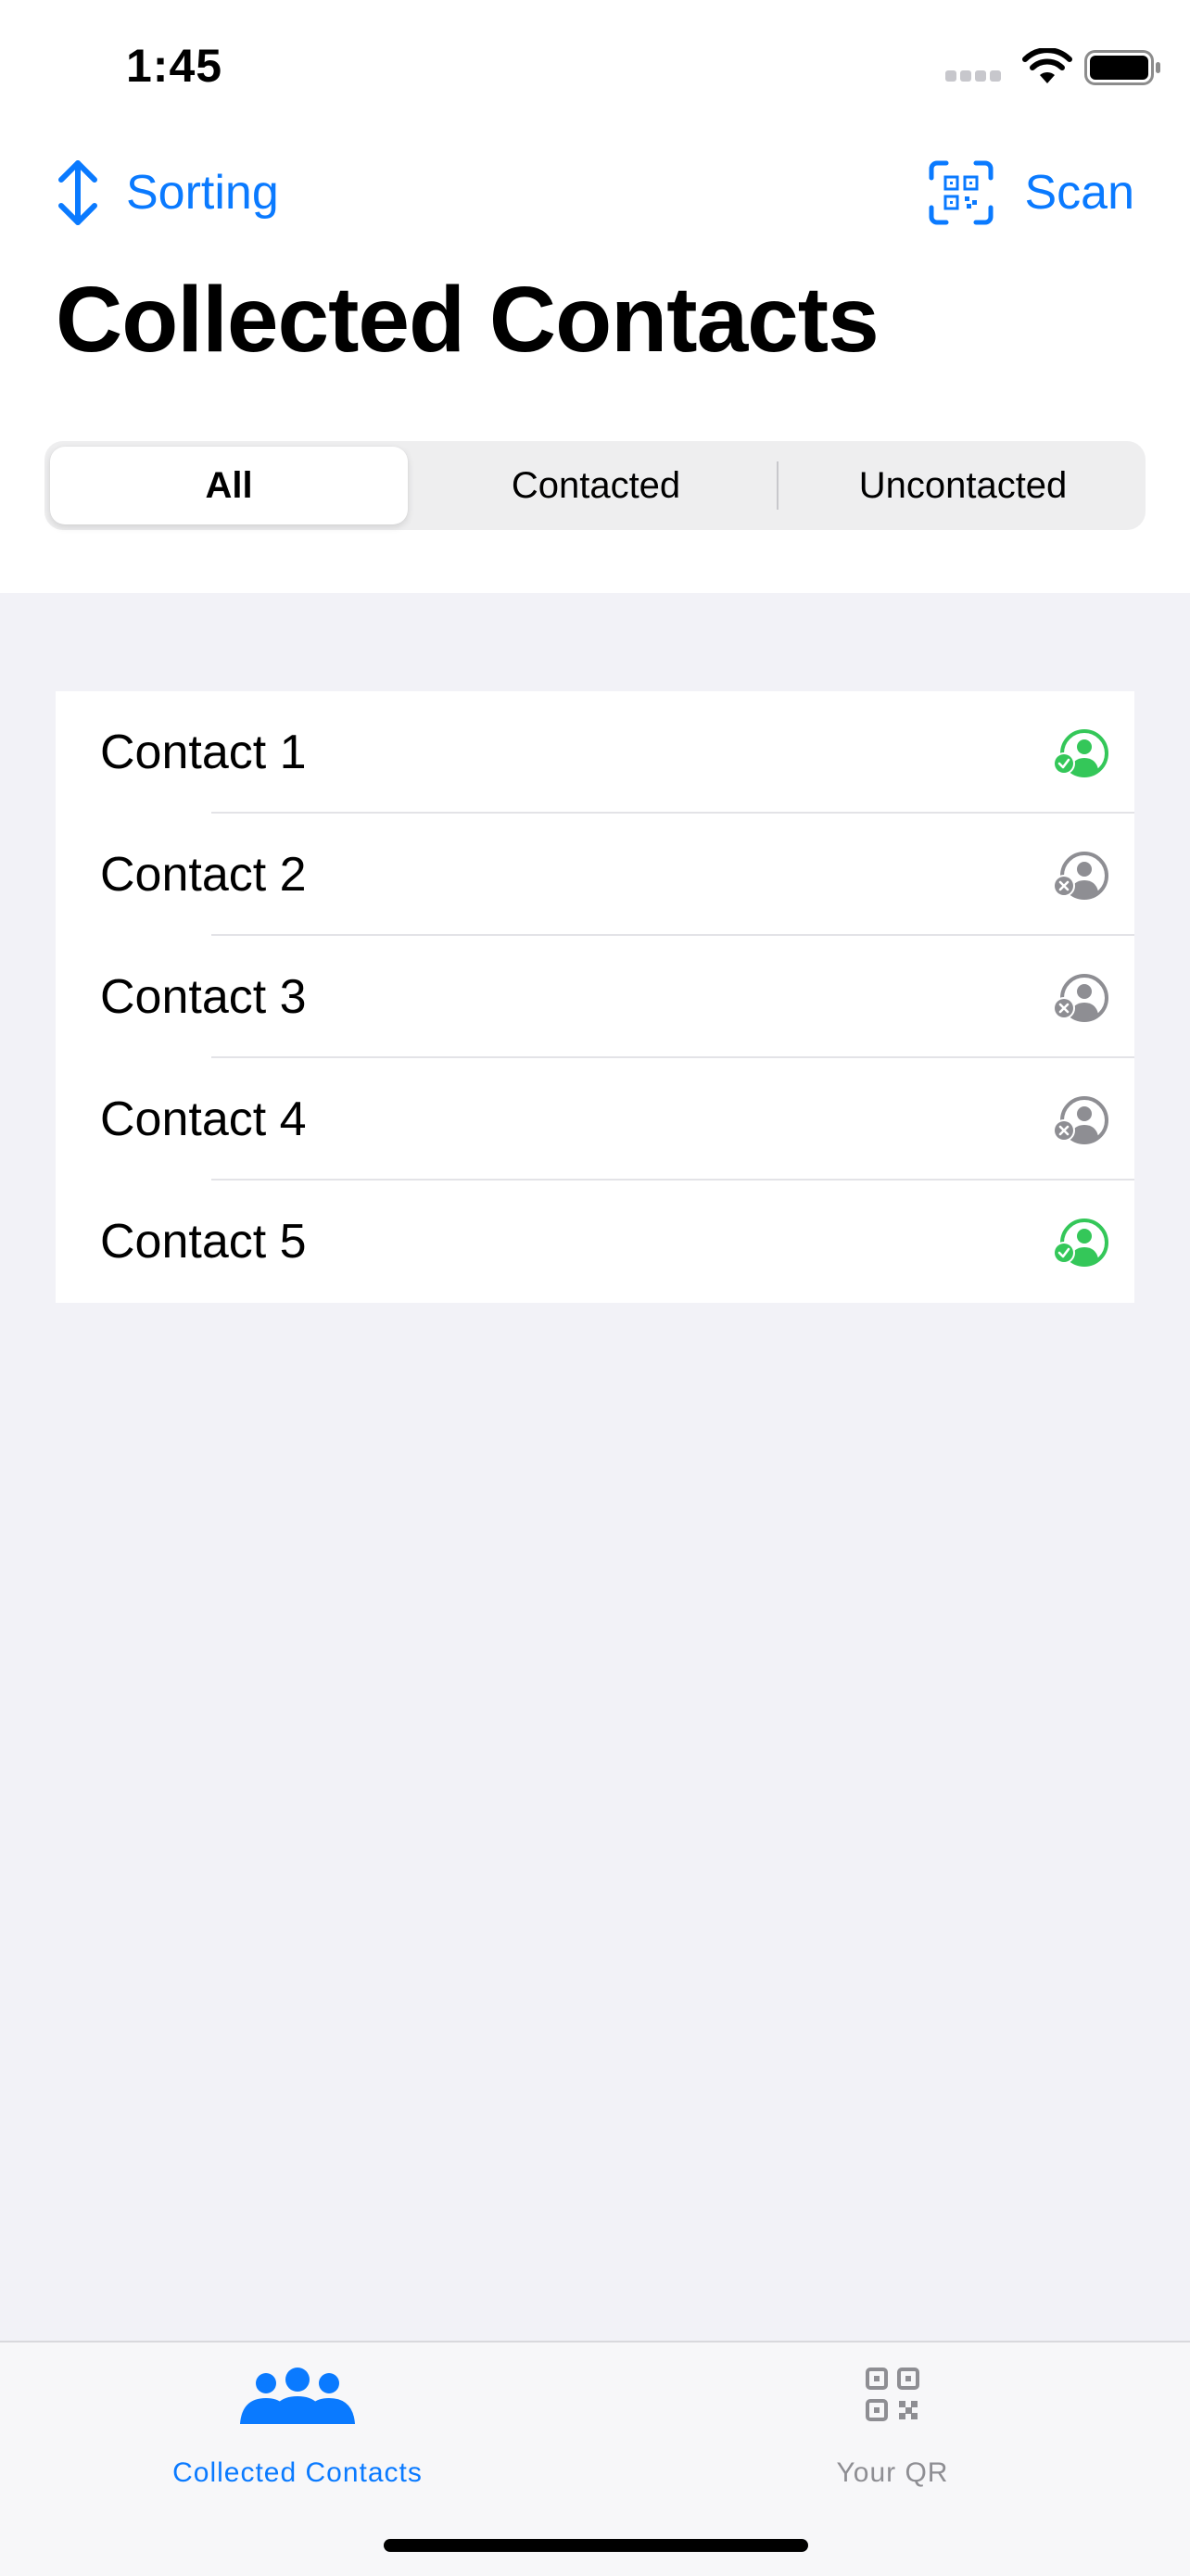 This screenshot has width=1190, height=2576. I want to click on segment-divider, so click(778, 485).